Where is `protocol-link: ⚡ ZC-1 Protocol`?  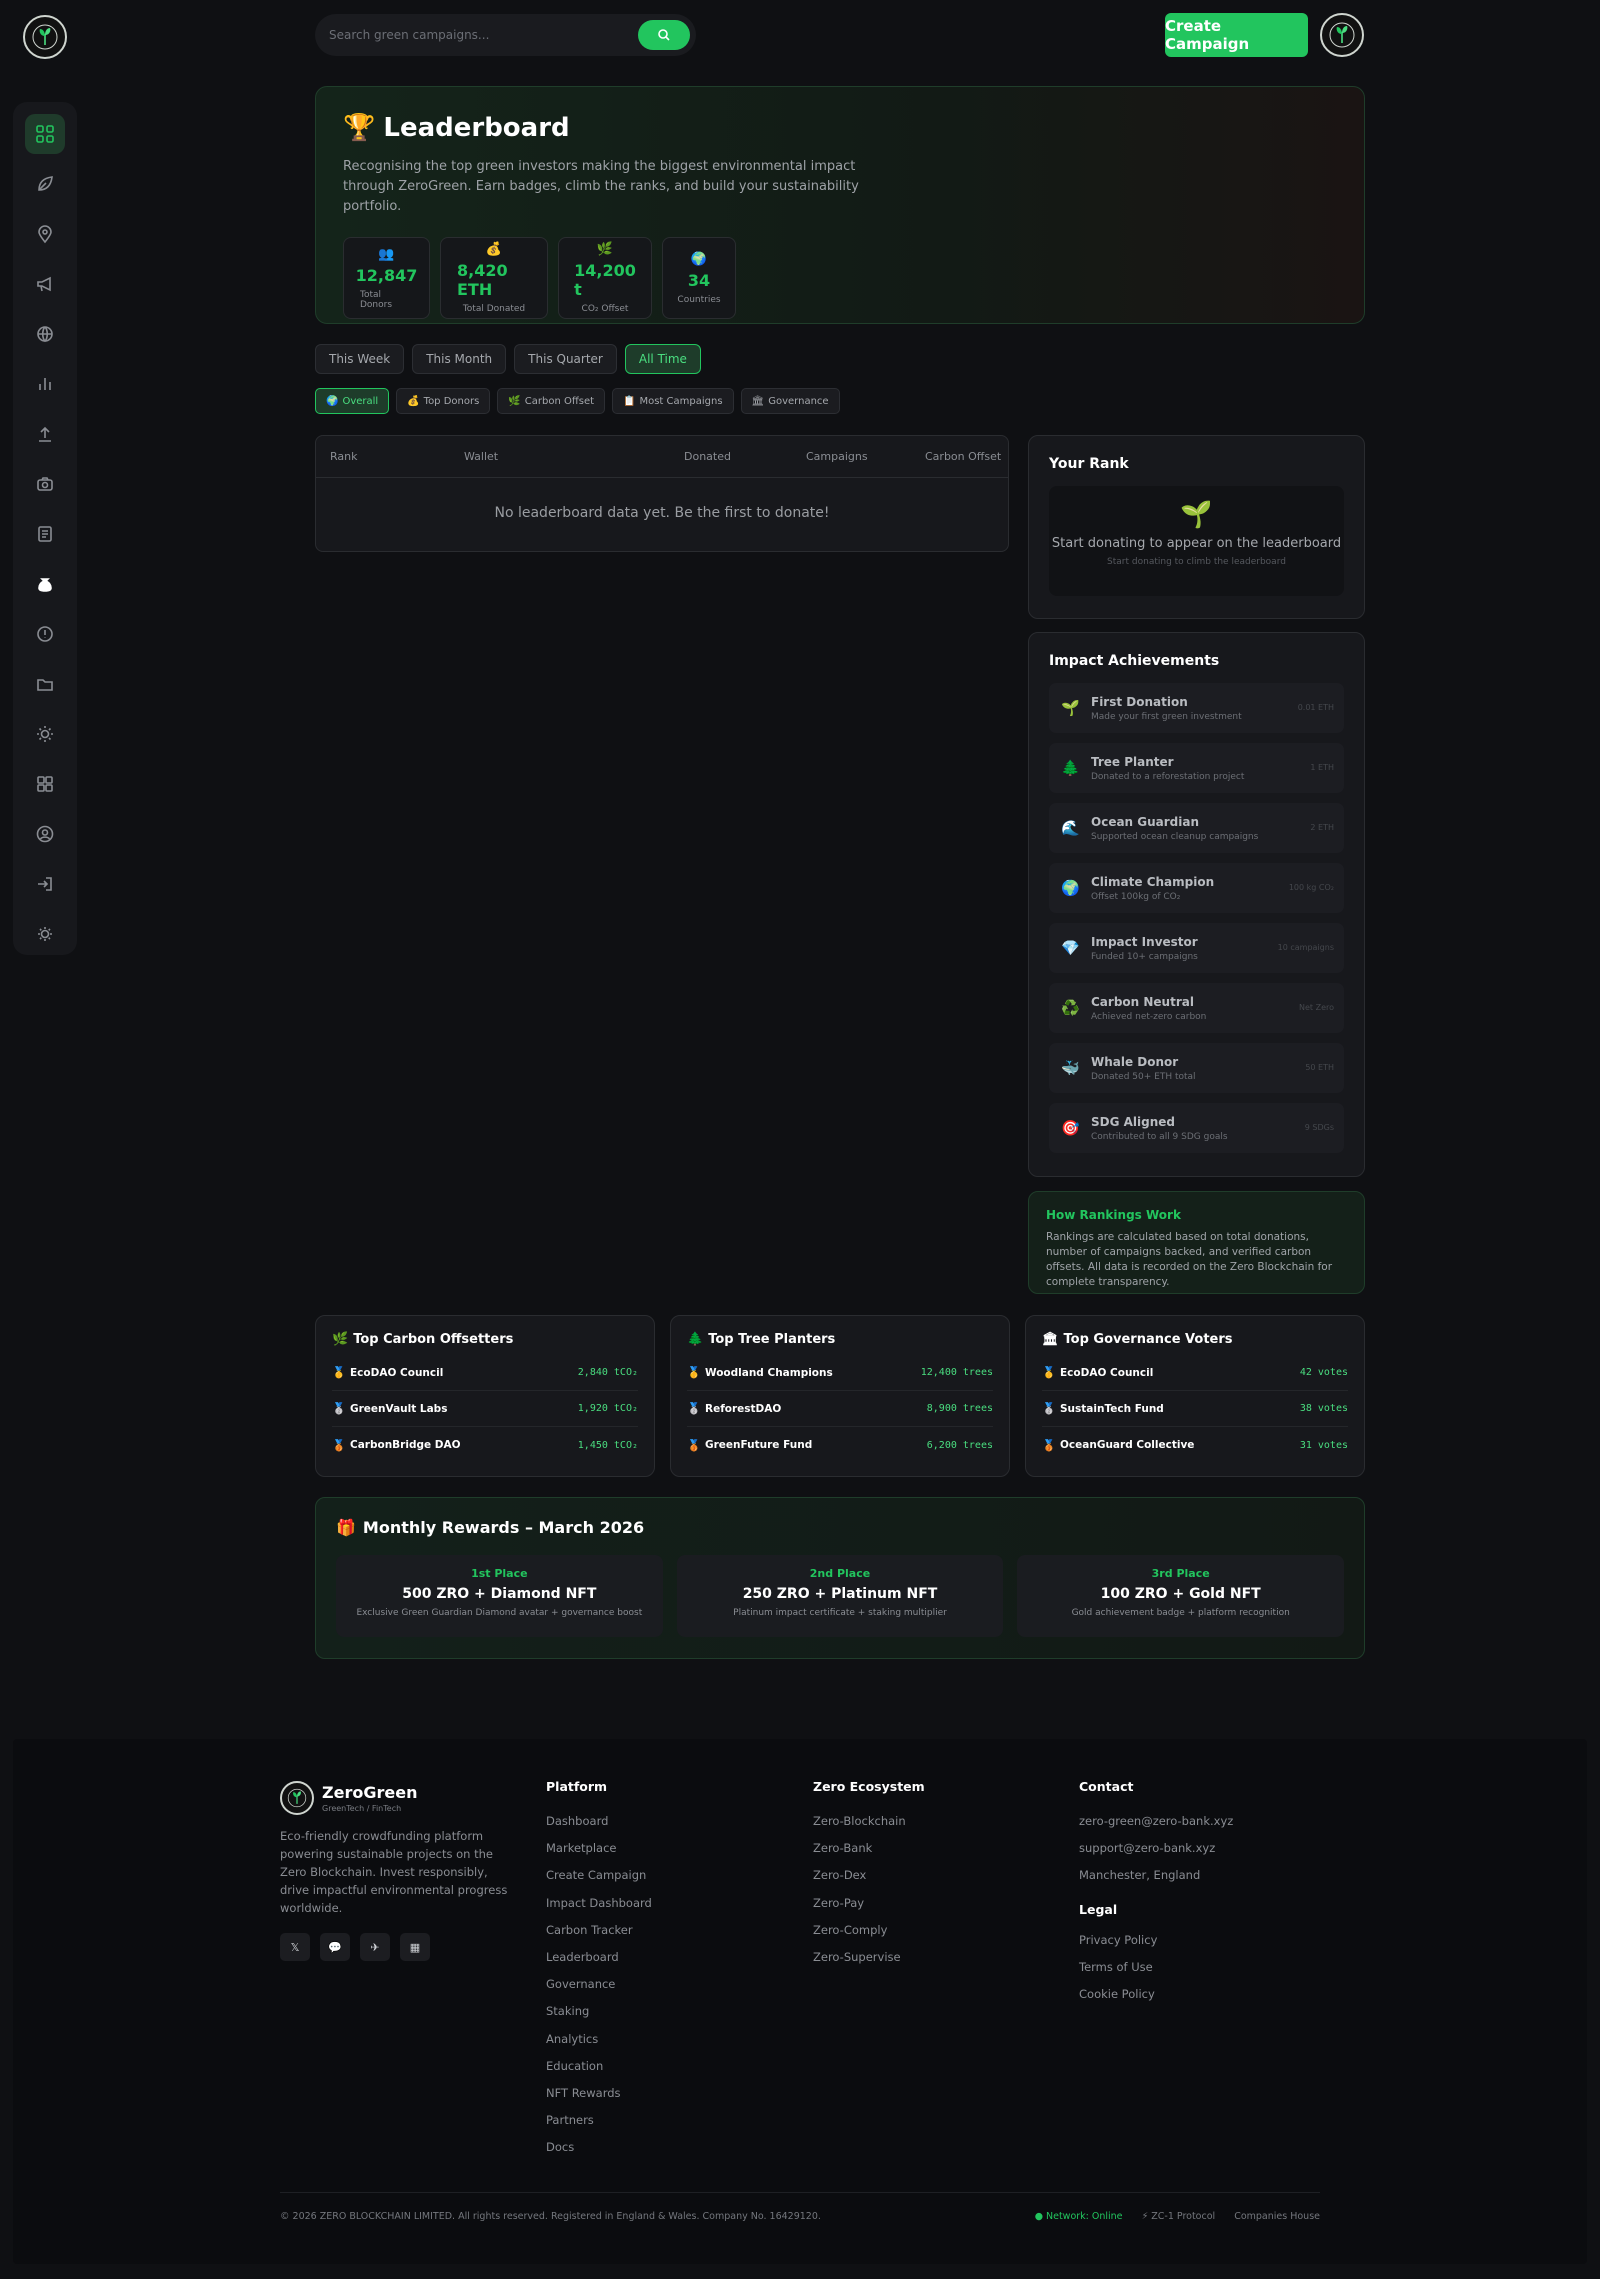
protocol-link: ⚡ ZC-1 Protocol is located at coordinates (1179, 2216).